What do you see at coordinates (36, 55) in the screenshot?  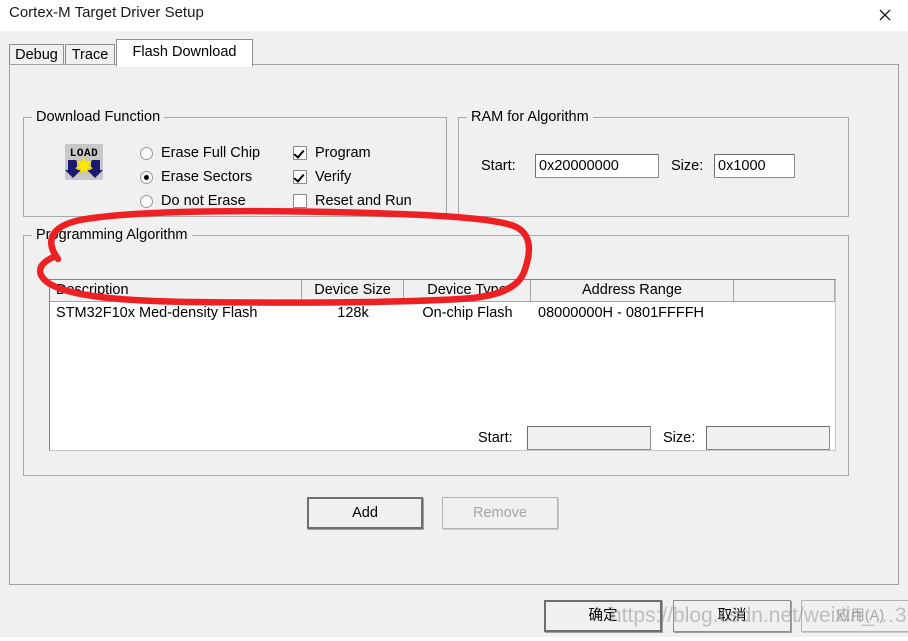 I see `tab-label: Debug` at bounding box center [36, 55].